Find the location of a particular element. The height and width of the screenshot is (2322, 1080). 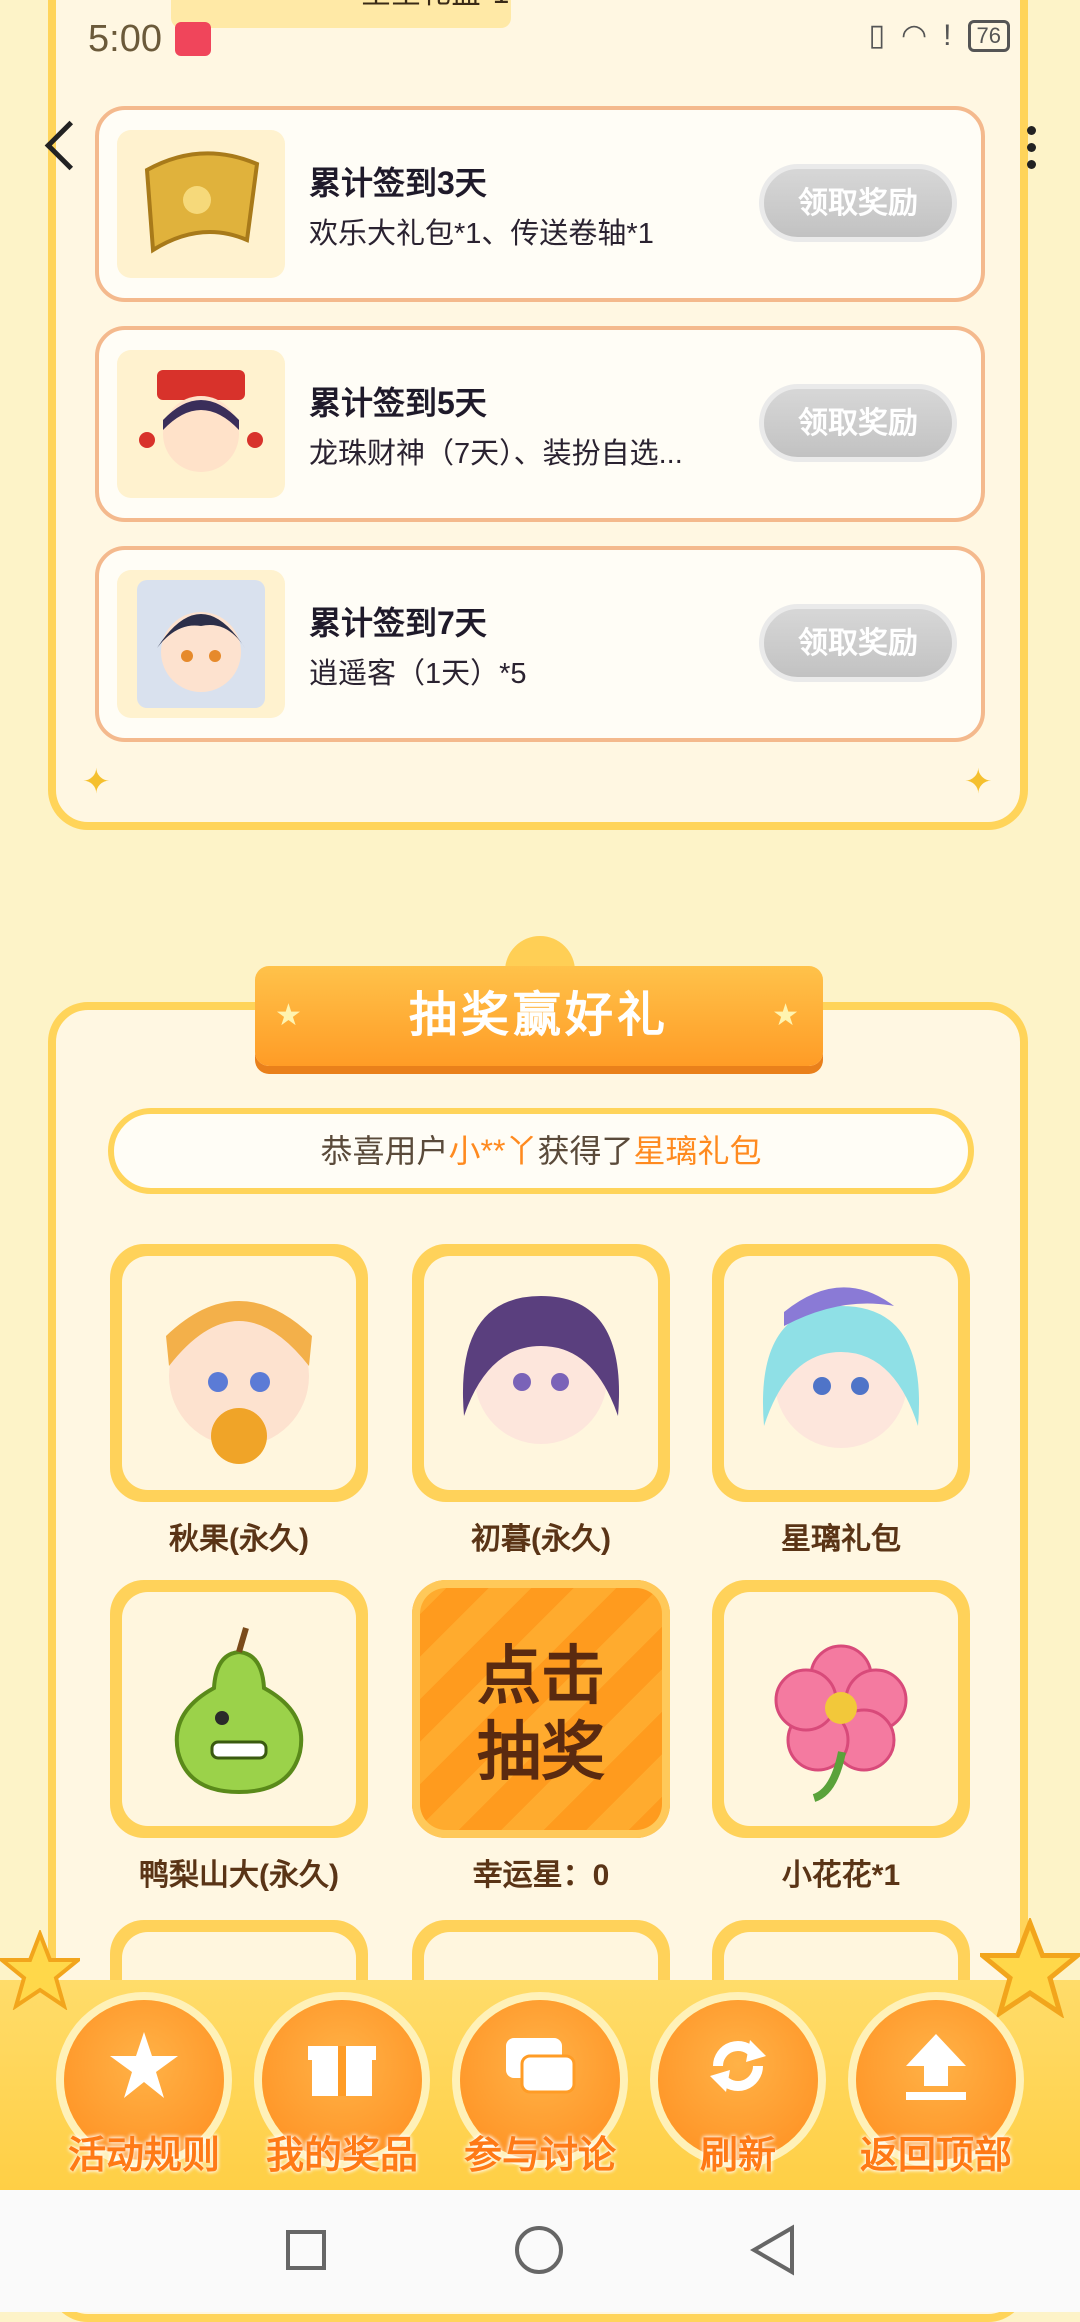

reward-title: 累计签到3天 is located at coordinates (398, 183).